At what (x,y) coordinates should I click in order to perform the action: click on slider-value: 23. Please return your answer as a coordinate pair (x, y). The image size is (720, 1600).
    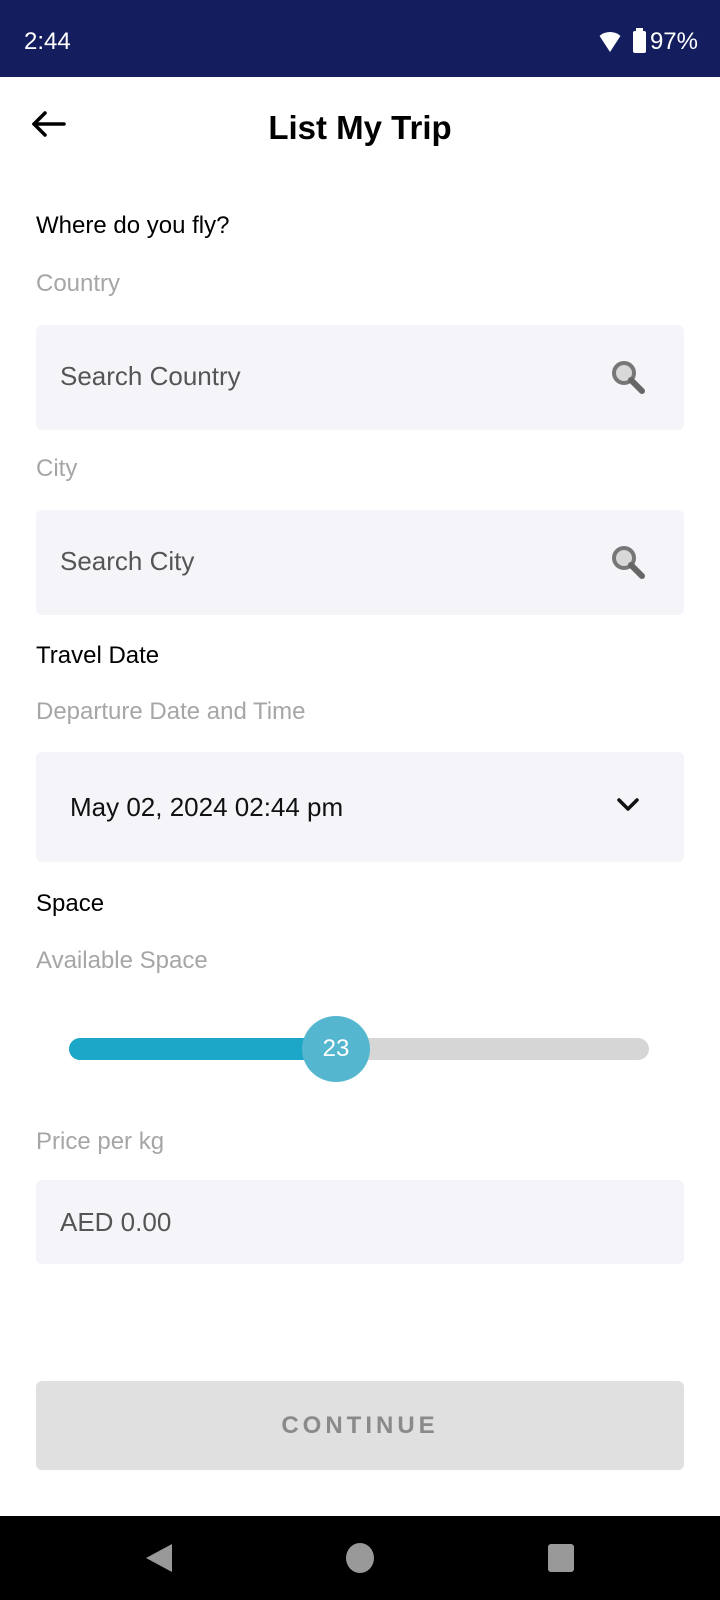
    Looking at the image, I should click on (336, 1048).